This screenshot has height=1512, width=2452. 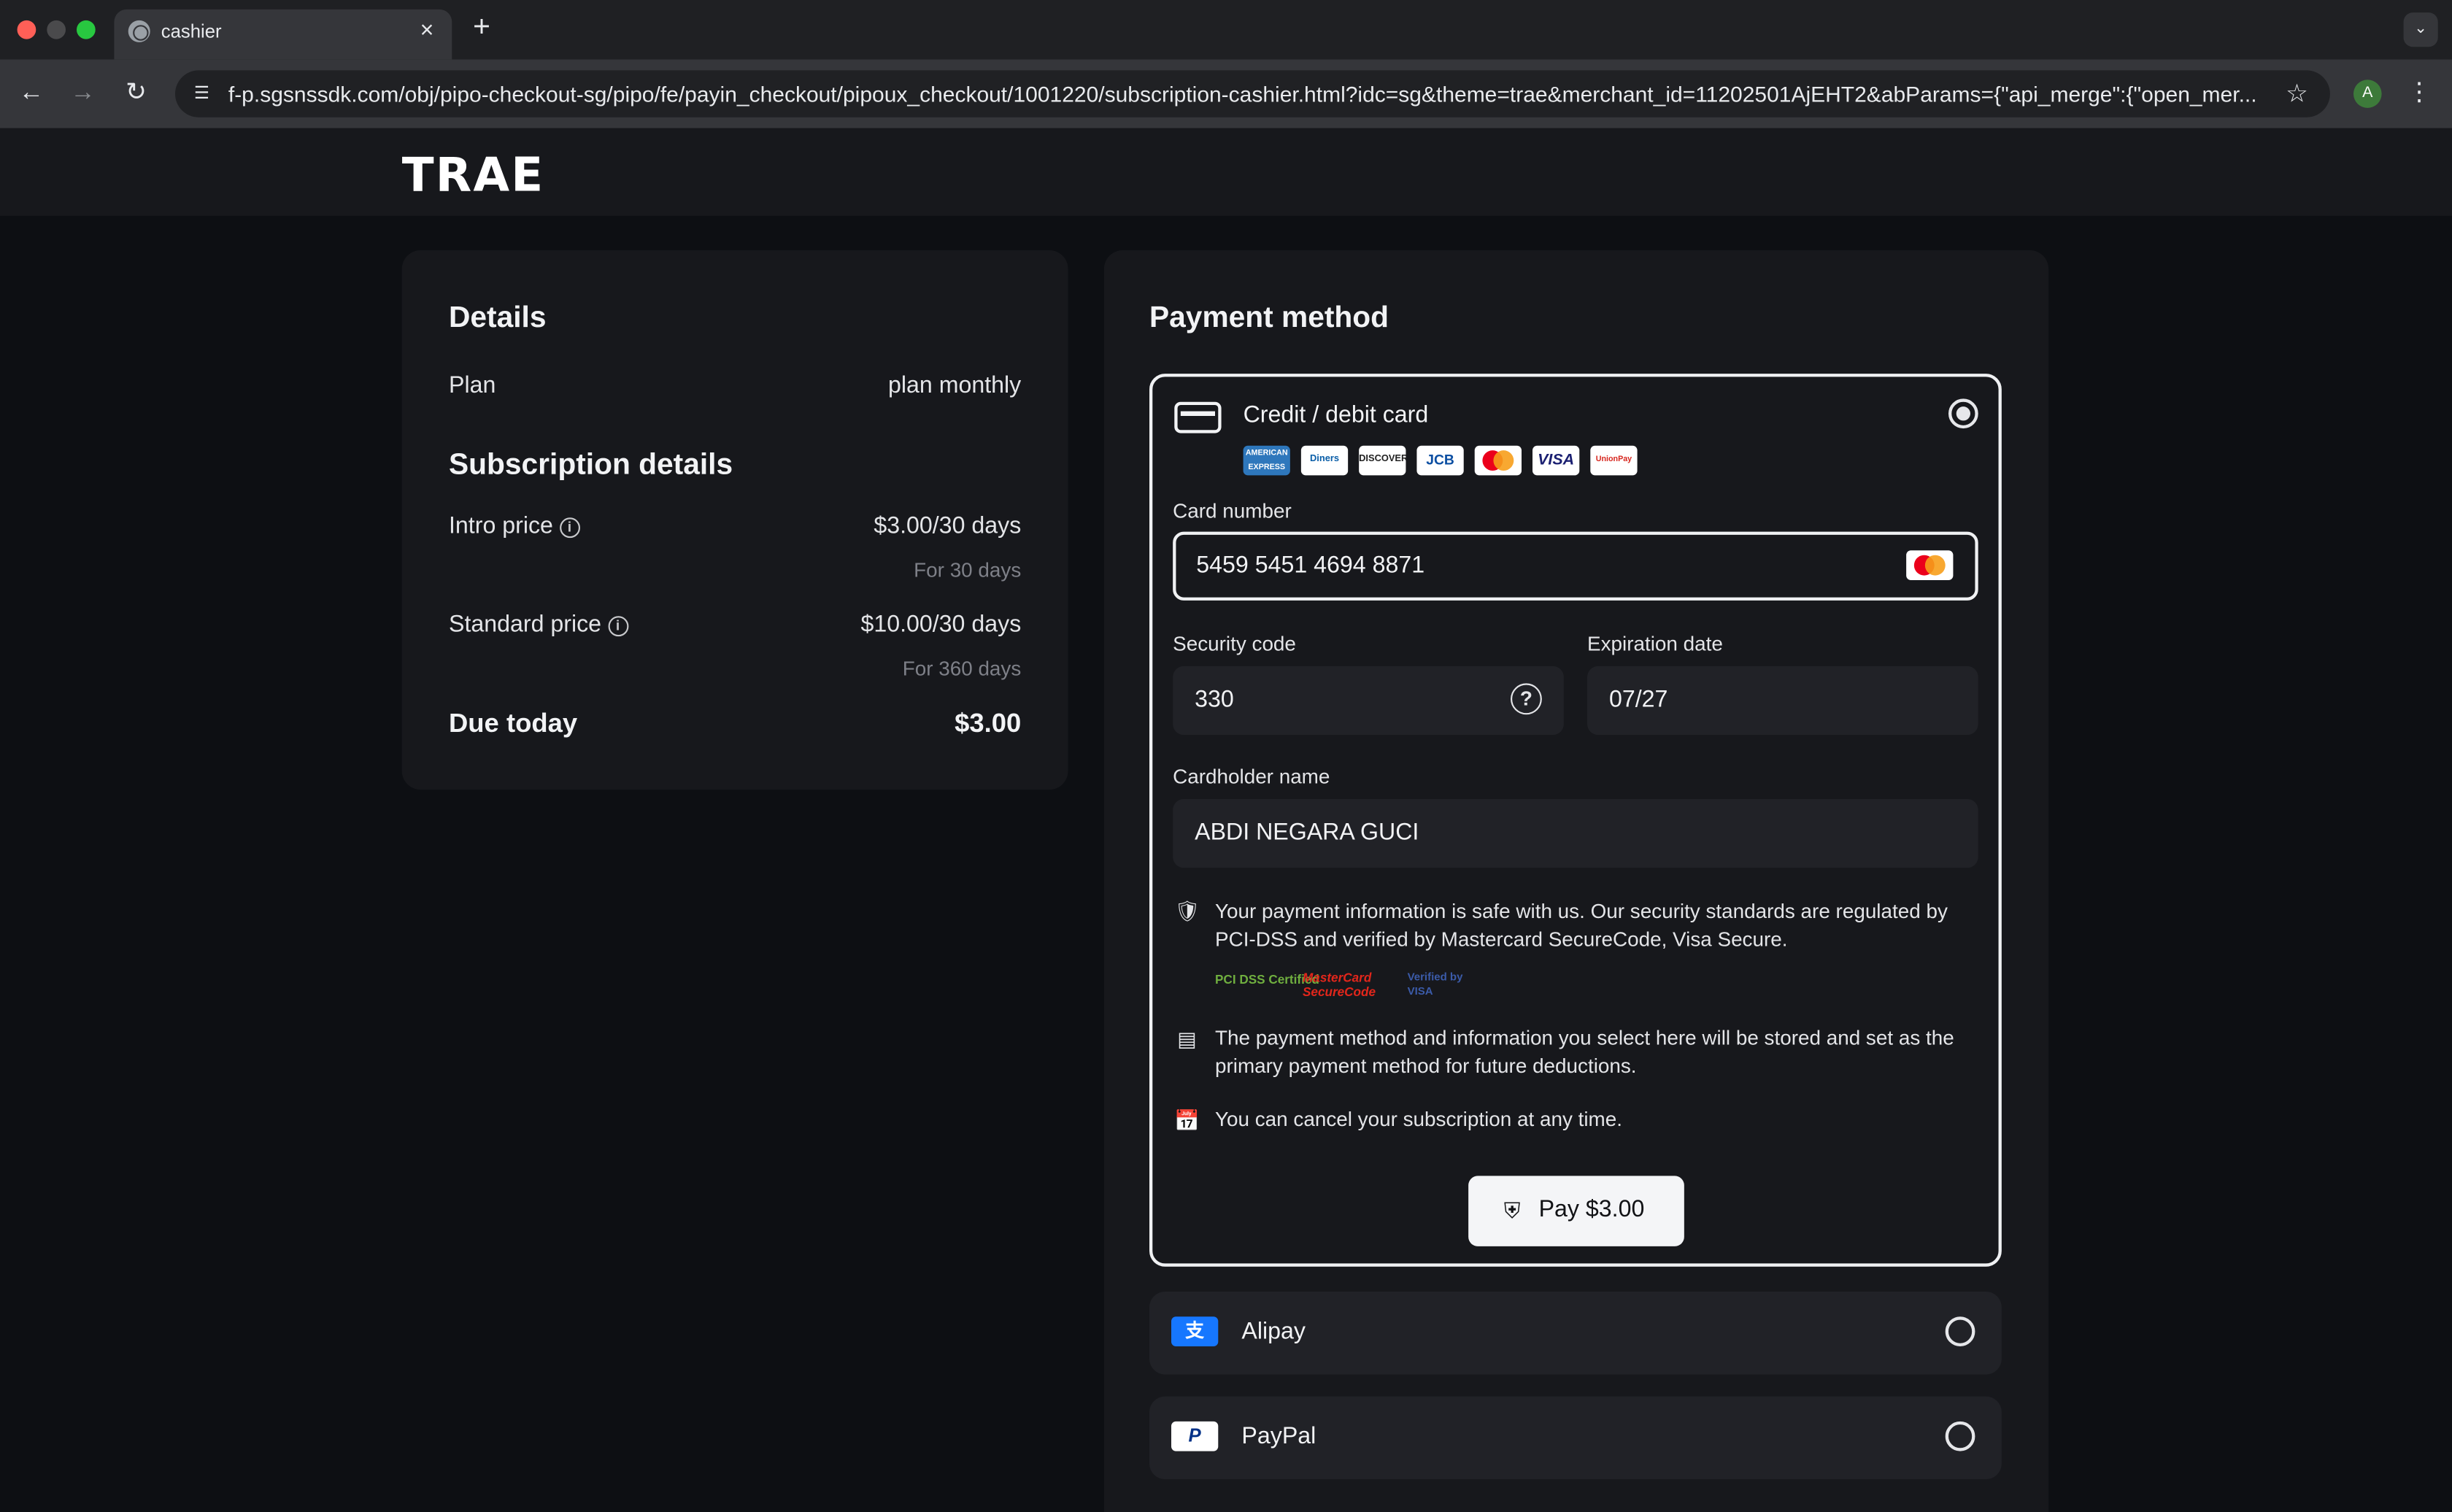 I want to click on paypal-label: PayPal, so click(x=1278, y=1436).